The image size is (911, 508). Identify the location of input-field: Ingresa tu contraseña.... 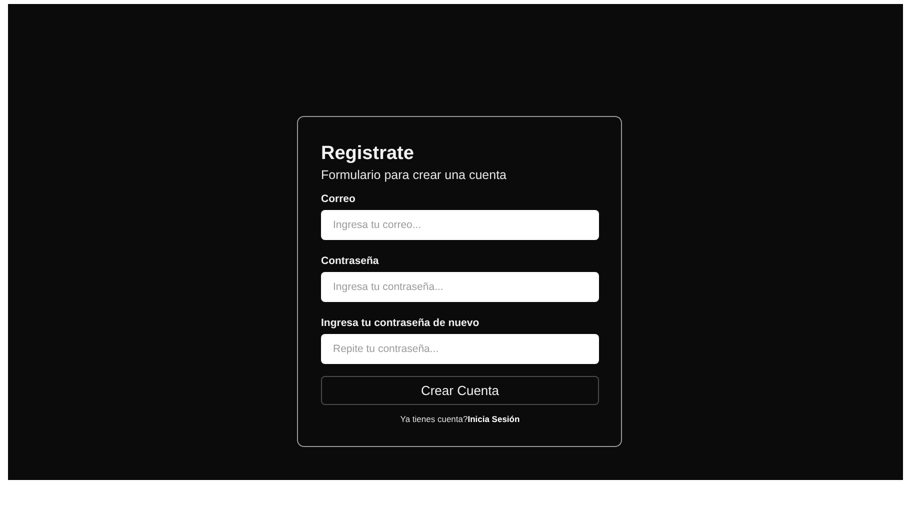
(460, 287).